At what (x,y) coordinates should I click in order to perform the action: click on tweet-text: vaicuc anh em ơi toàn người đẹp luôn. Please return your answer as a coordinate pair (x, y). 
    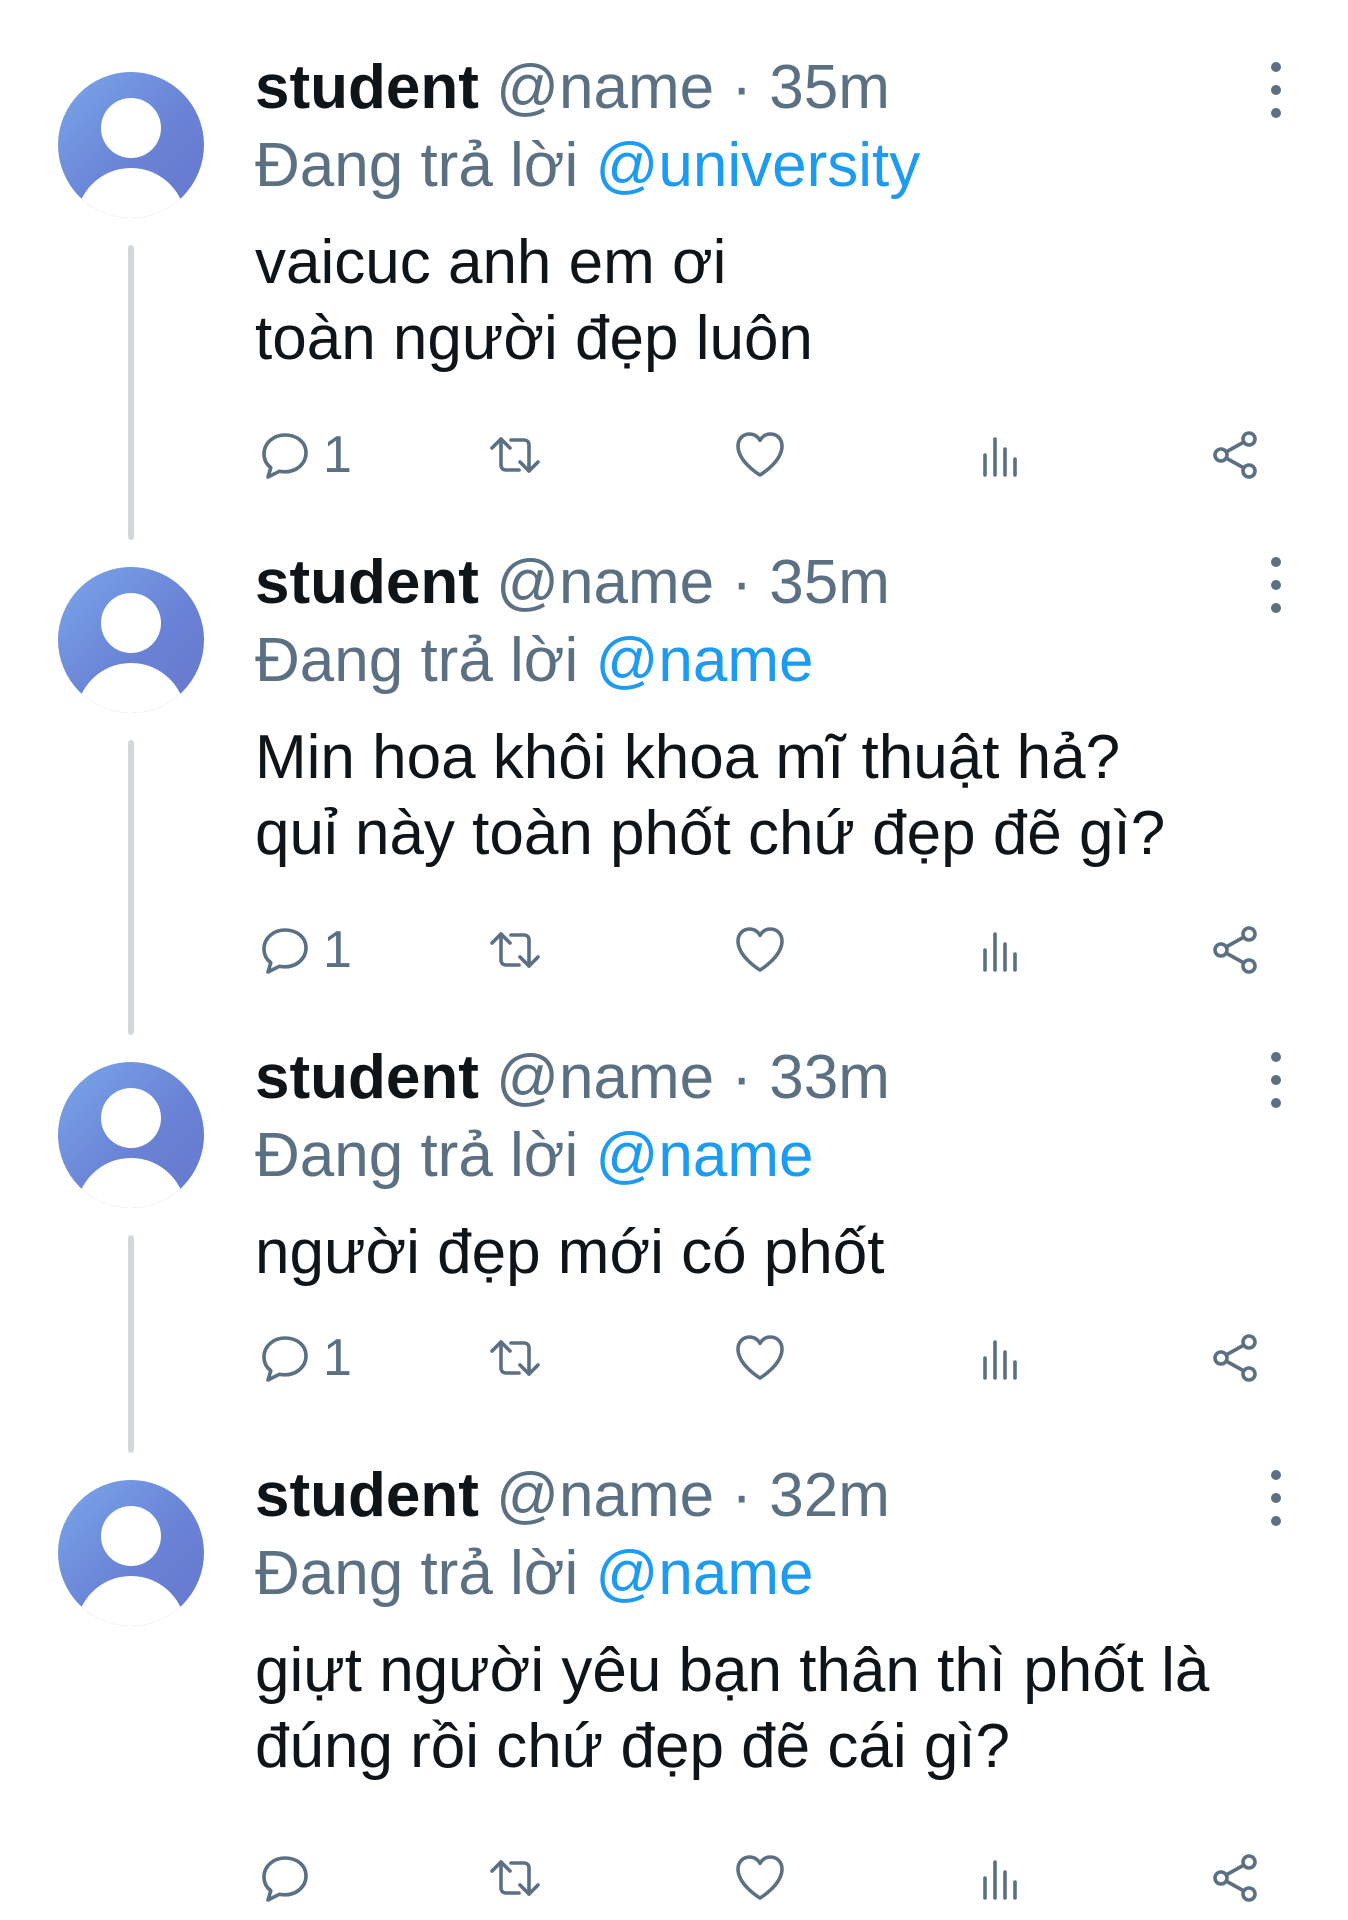
    Looking at the image, I should click on (534, 300).